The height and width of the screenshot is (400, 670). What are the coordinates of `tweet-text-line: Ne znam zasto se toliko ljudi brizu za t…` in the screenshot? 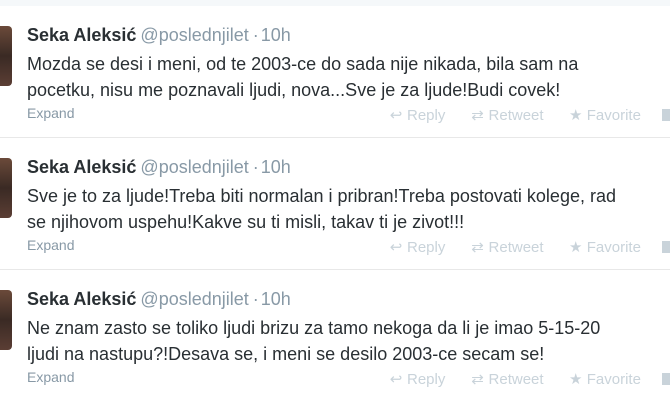 It's located at (314, 328).